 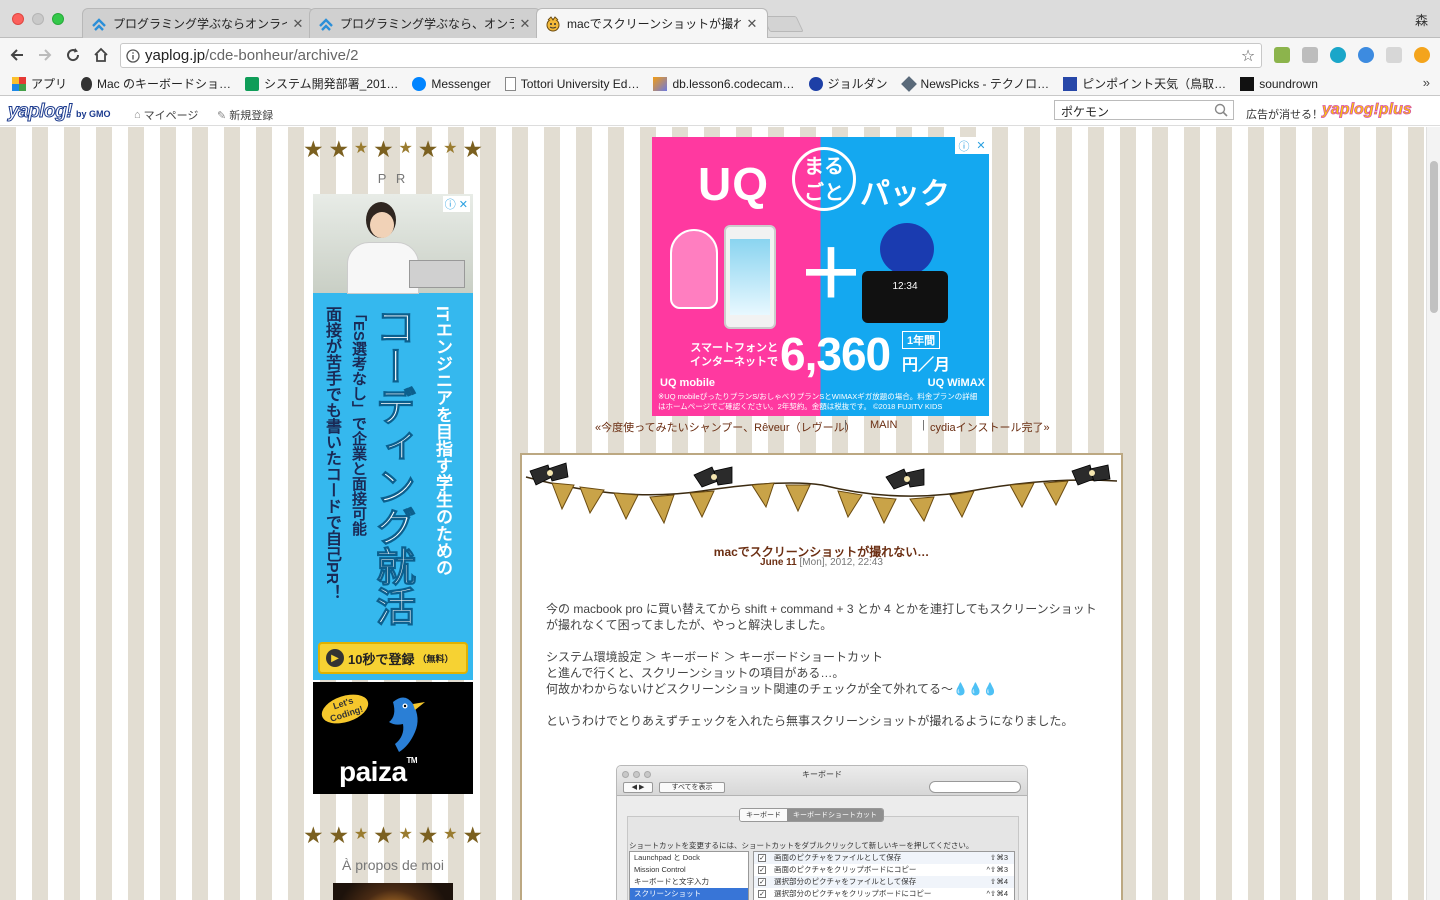 What do you see at coordinates (1433, 513) in the screenshot?
I see `page-scrollbar` at bounding box center [1433, 513].